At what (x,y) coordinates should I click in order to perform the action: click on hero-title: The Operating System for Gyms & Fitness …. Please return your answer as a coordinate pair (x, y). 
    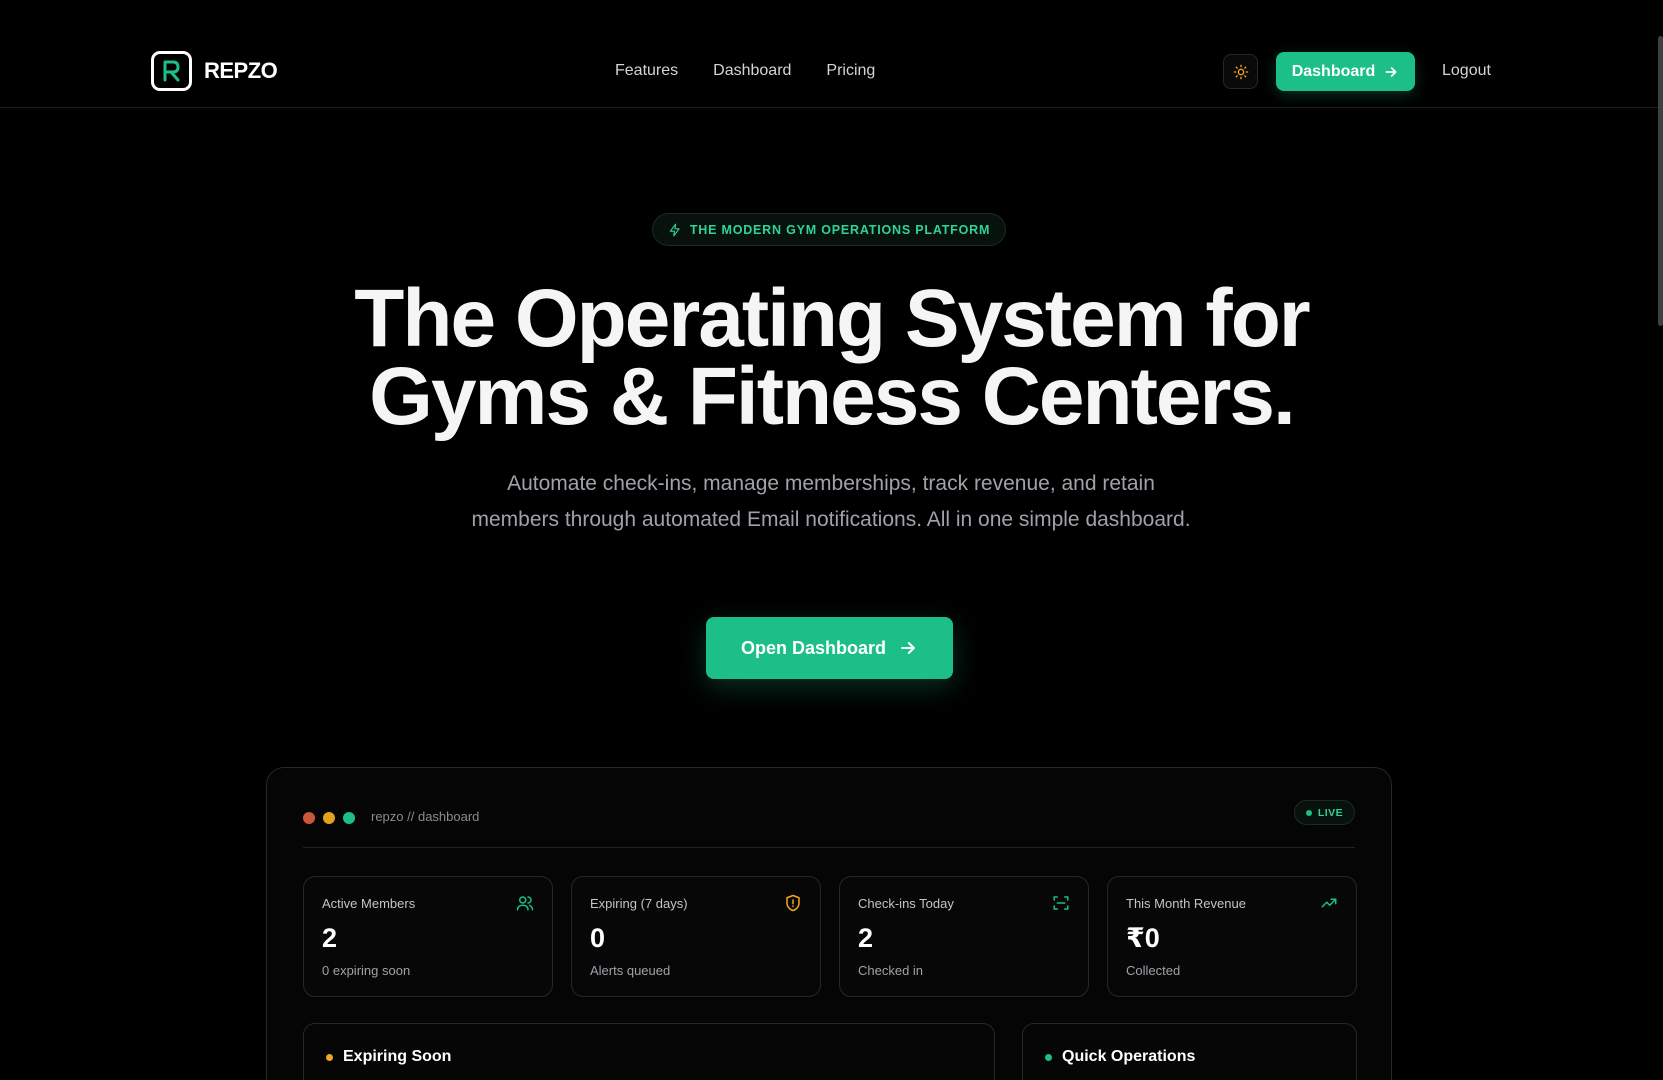
    Looking at the image, I should click on (831, 358).